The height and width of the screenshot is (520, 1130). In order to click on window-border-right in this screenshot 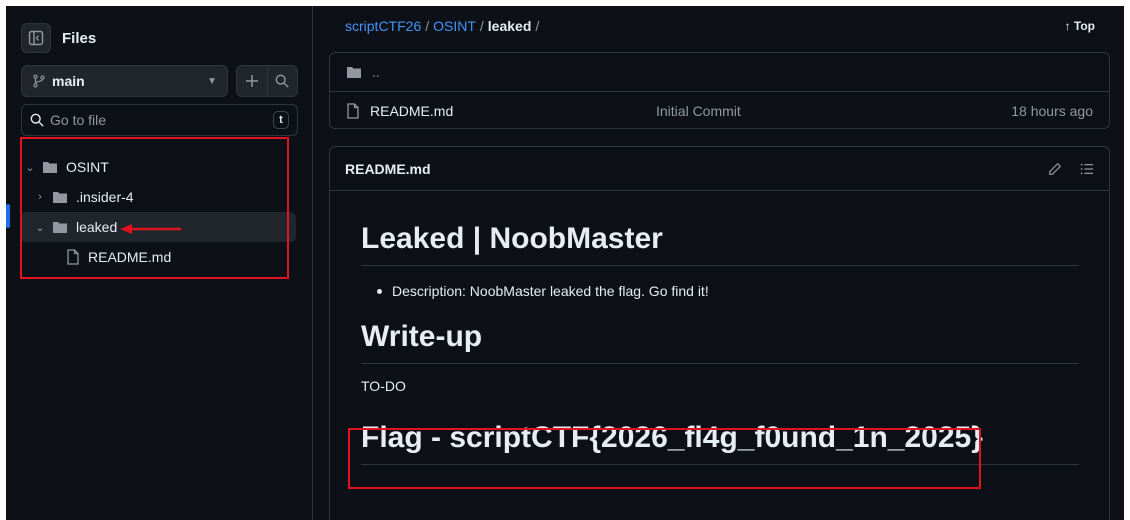, I will do `click(1127, 260)`.